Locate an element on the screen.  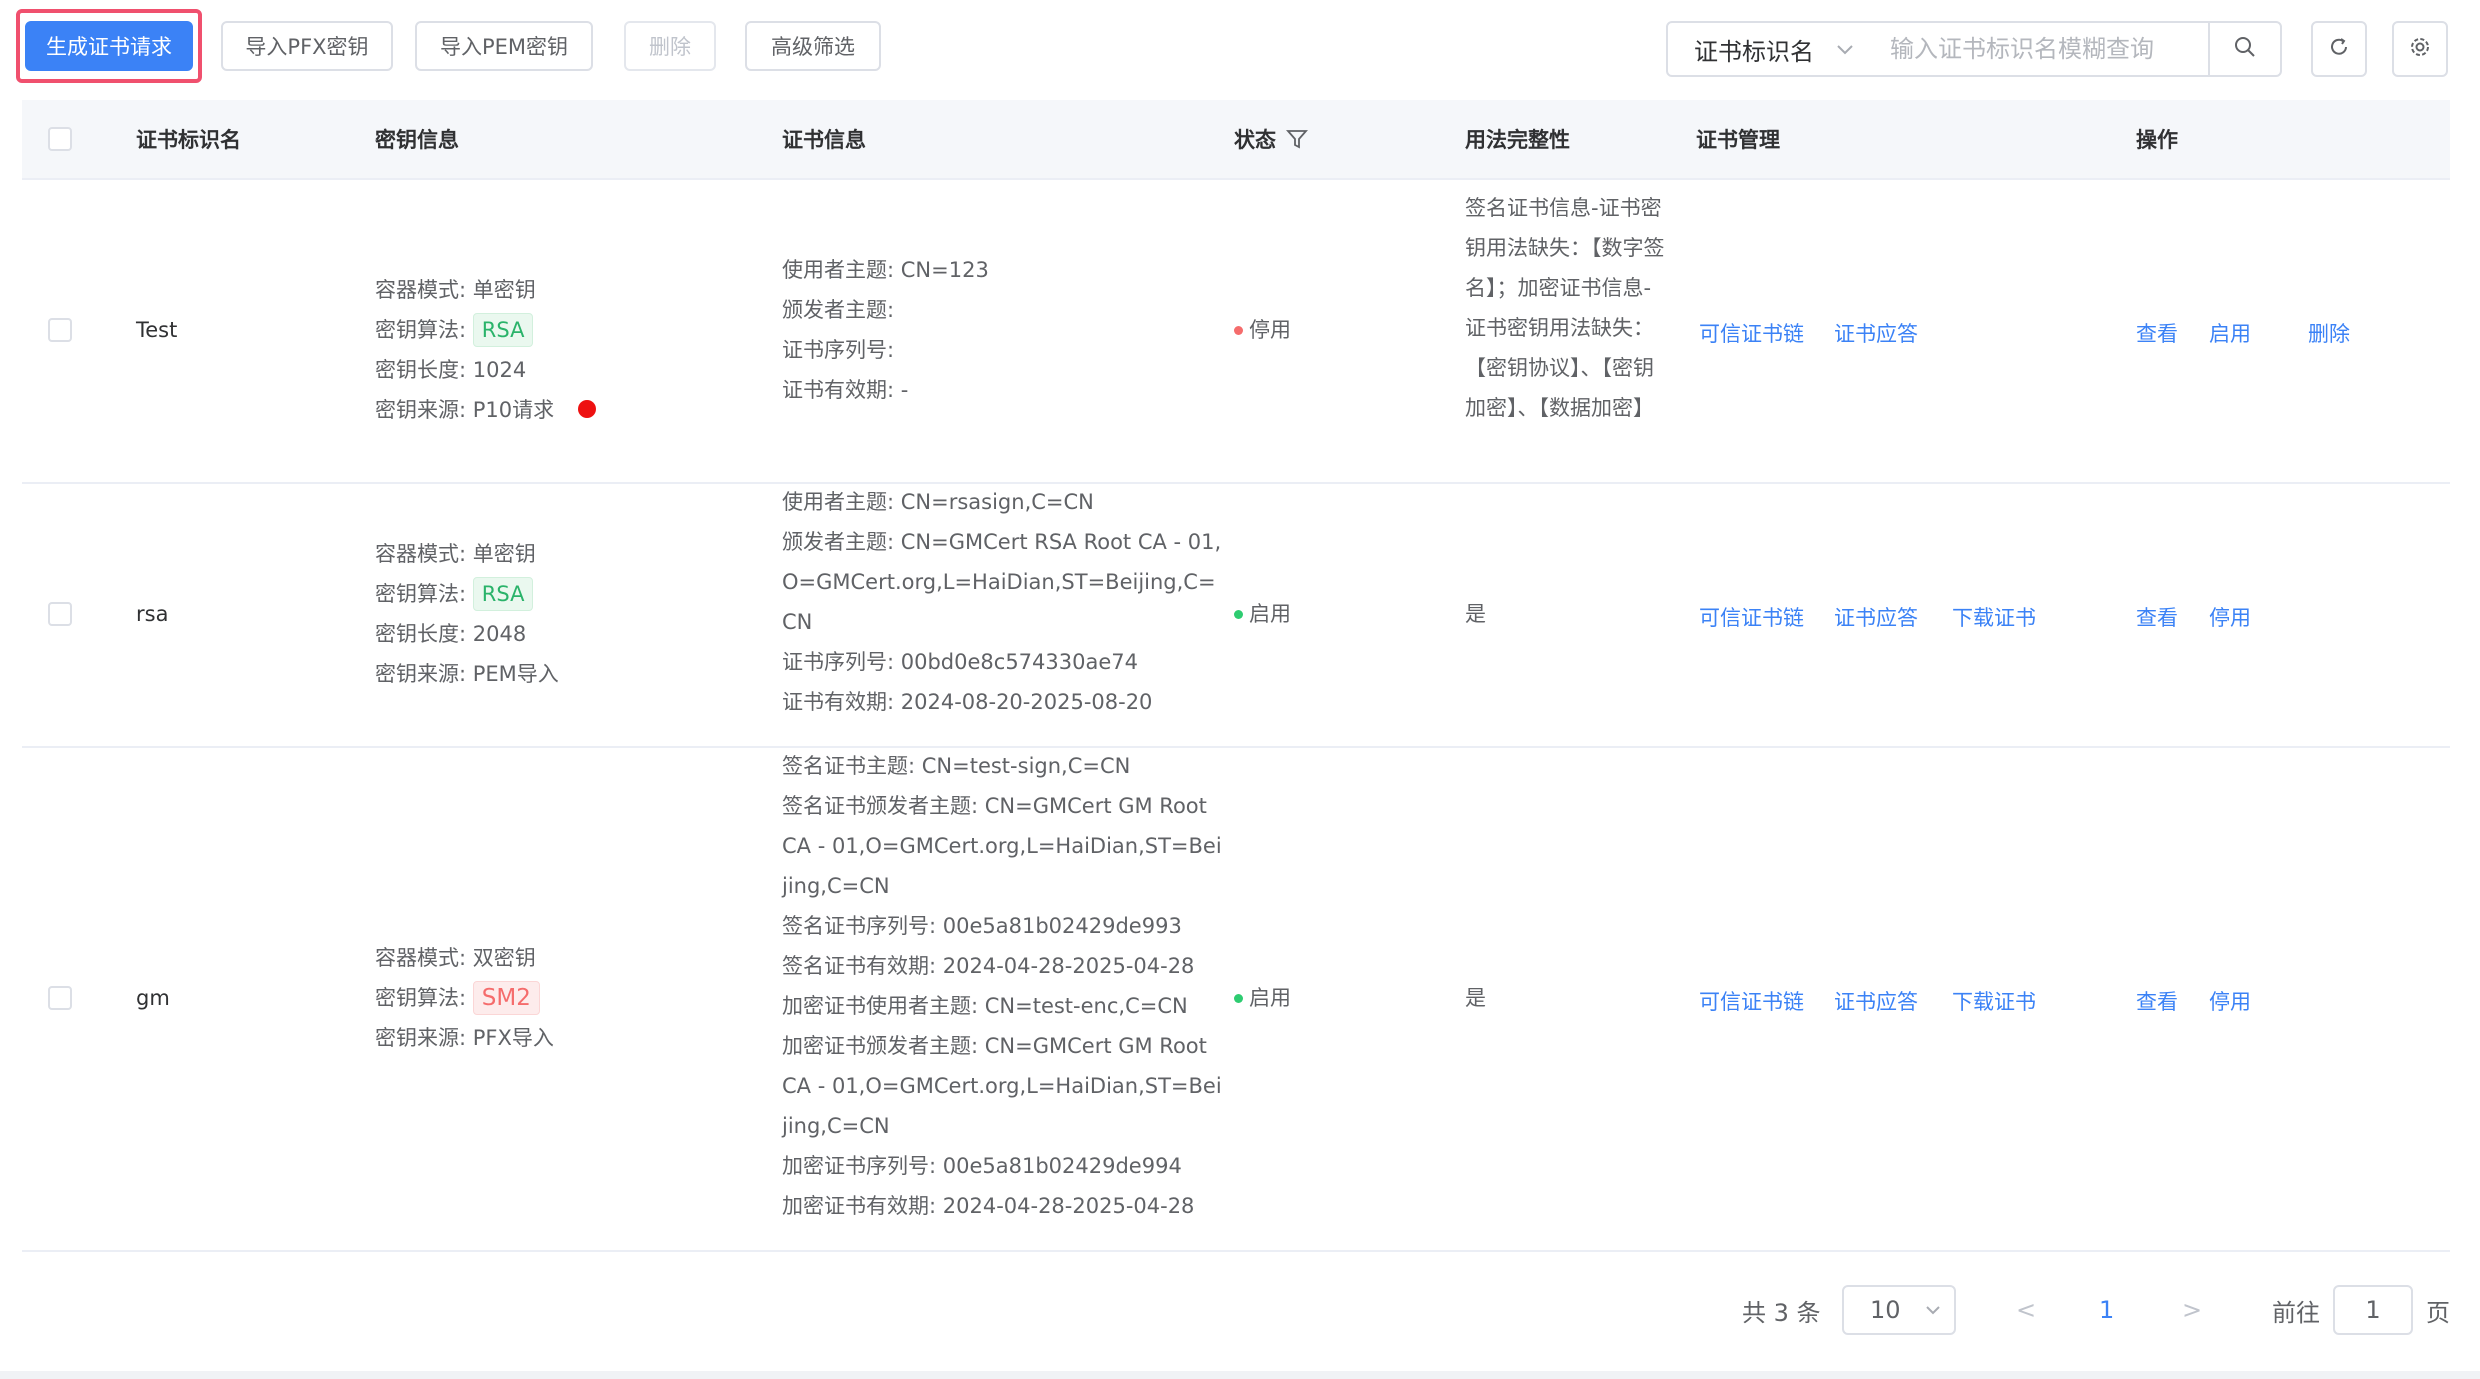
page-suffix: 页 is located at coordinates (2438, 1312).